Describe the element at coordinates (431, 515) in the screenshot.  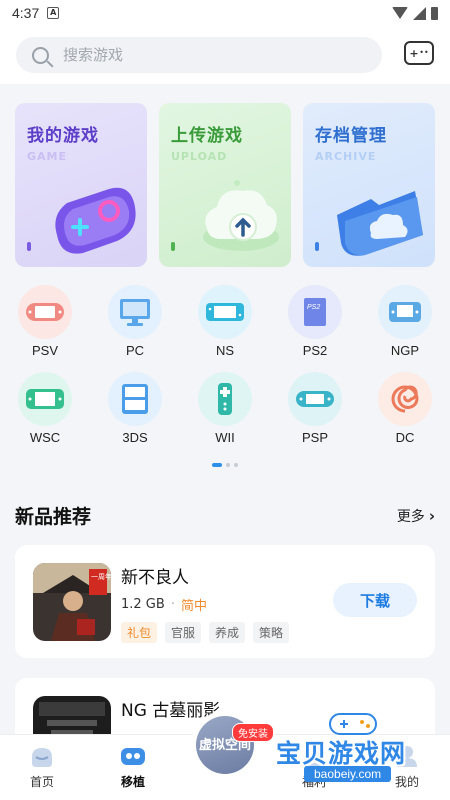
I see `chevron-right-icon: ›` at that location.